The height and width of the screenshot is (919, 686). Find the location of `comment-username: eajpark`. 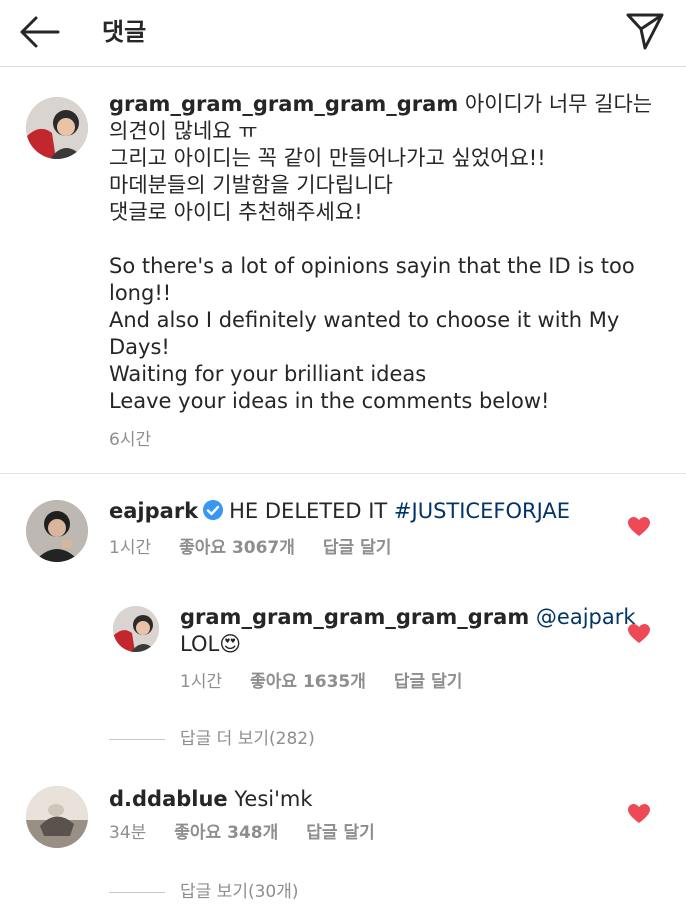

comment-username: eajpark is located at coordinates (153, 511).